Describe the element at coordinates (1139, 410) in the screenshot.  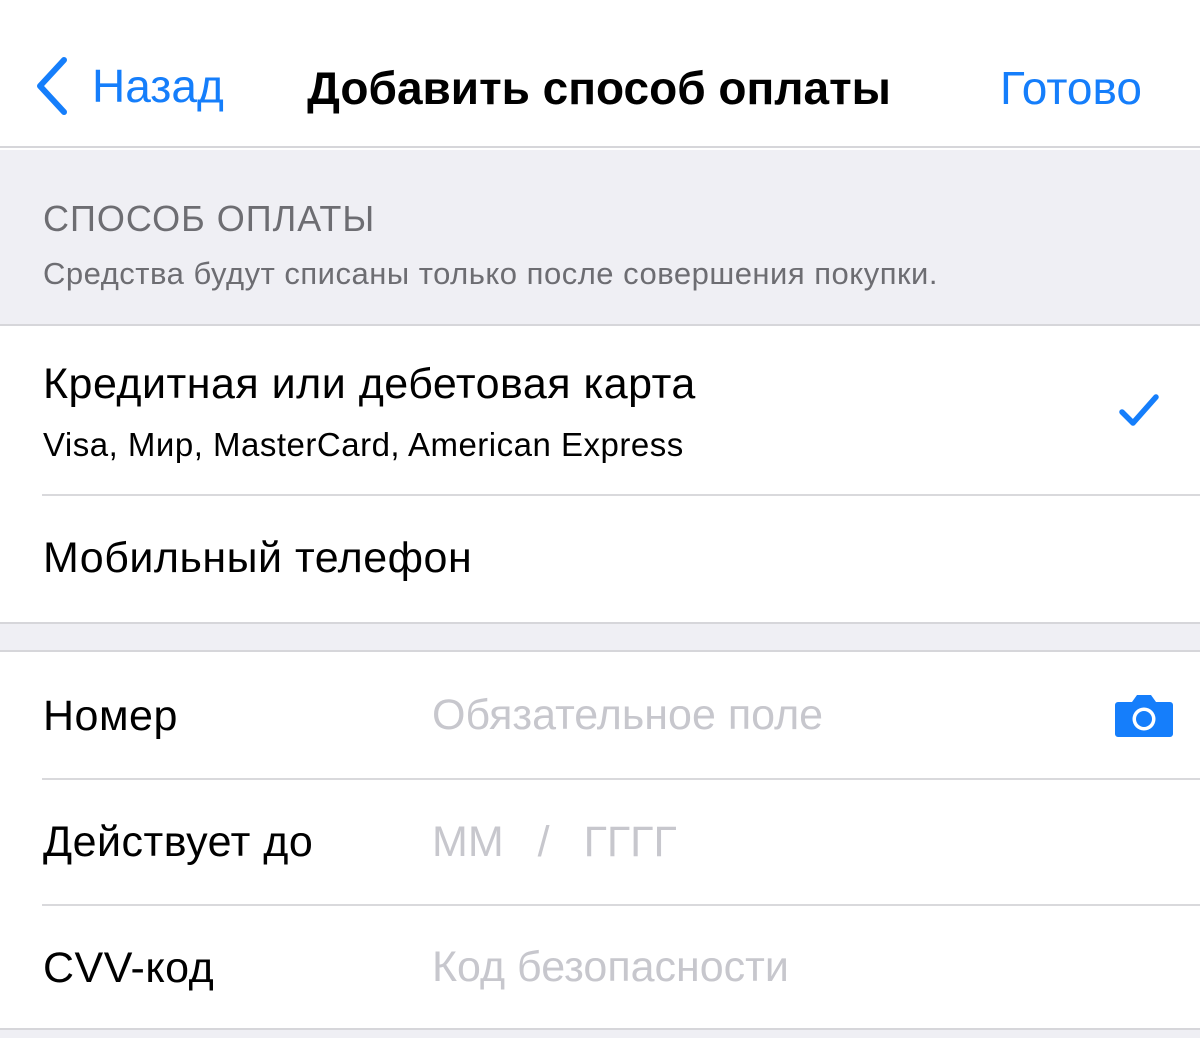
I see `checkmark-icon` at that location.